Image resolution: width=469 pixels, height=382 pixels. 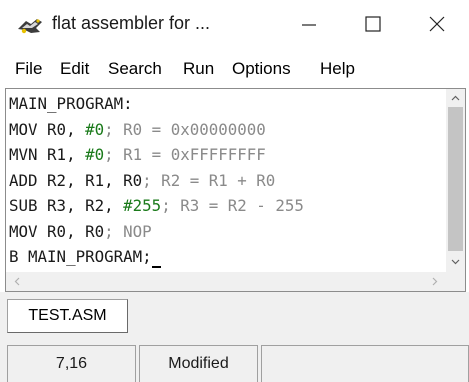 I want to click on flat-assembler-icon, so click(x=30, y=26).